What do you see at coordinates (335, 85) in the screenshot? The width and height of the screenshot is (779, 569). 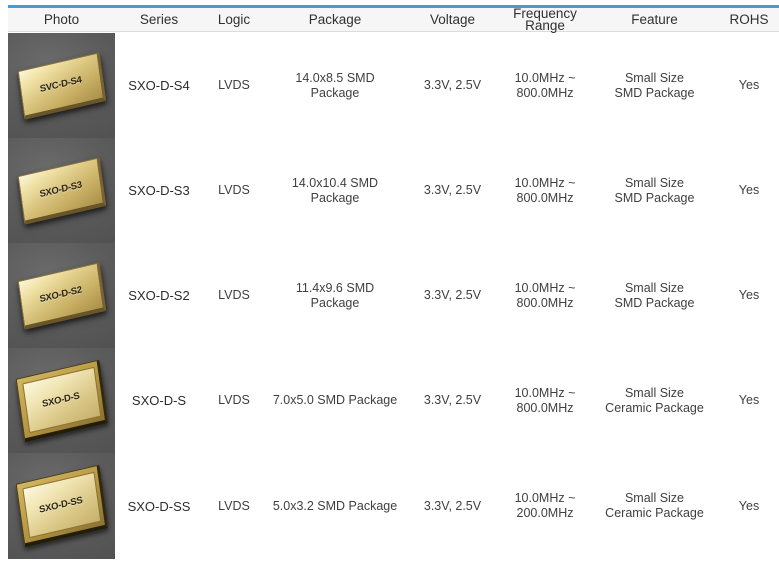 I see `cell-package: 14.0x8.5 SMD Package` at bounding box center [335, 85].